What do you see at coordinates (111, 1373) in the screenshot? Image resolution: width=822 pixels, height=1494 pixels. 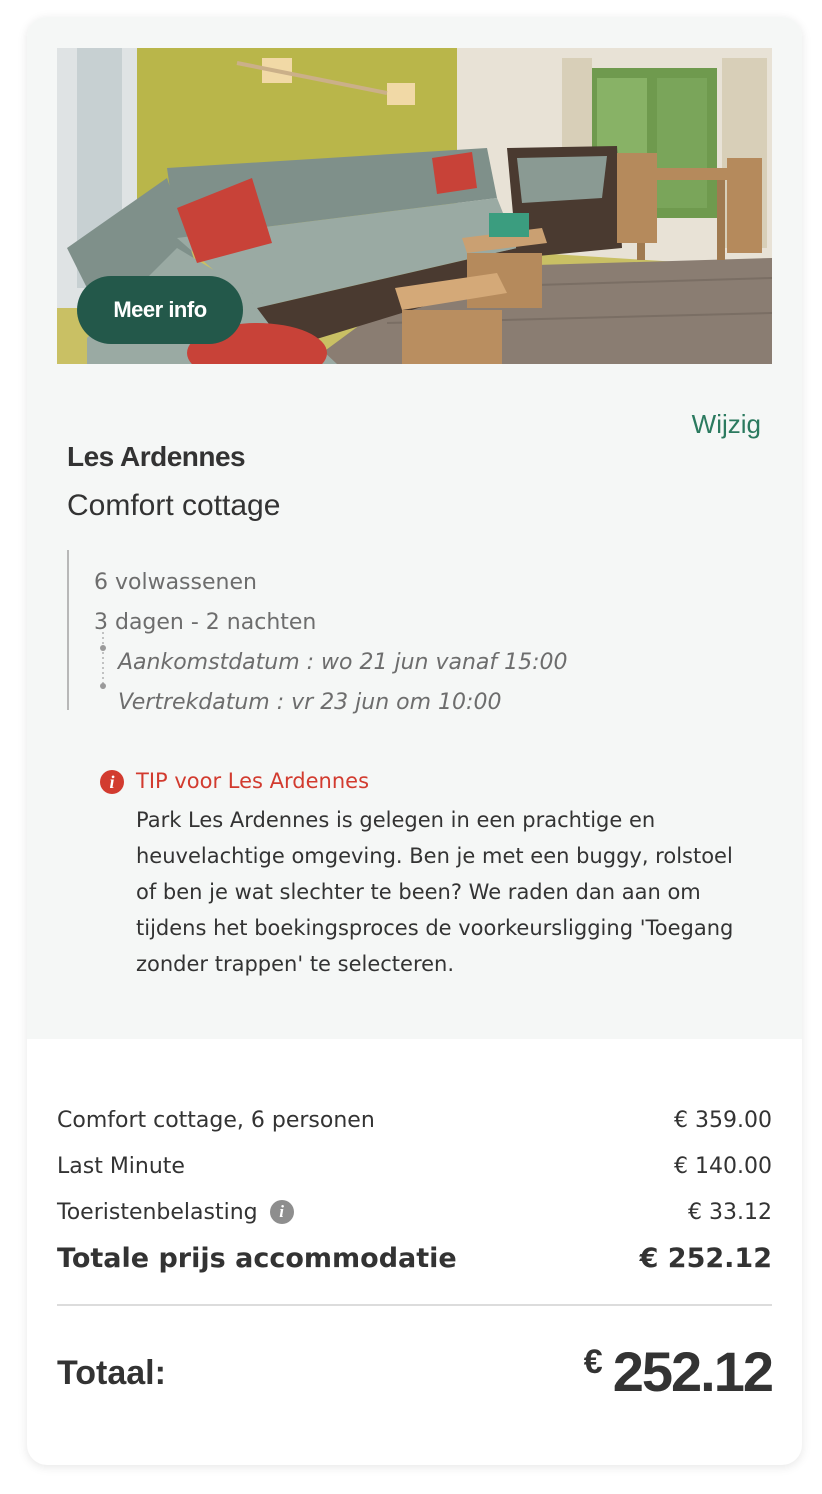 I see `grand-total-label: Totaal:` at bounding box center [111, 1373].